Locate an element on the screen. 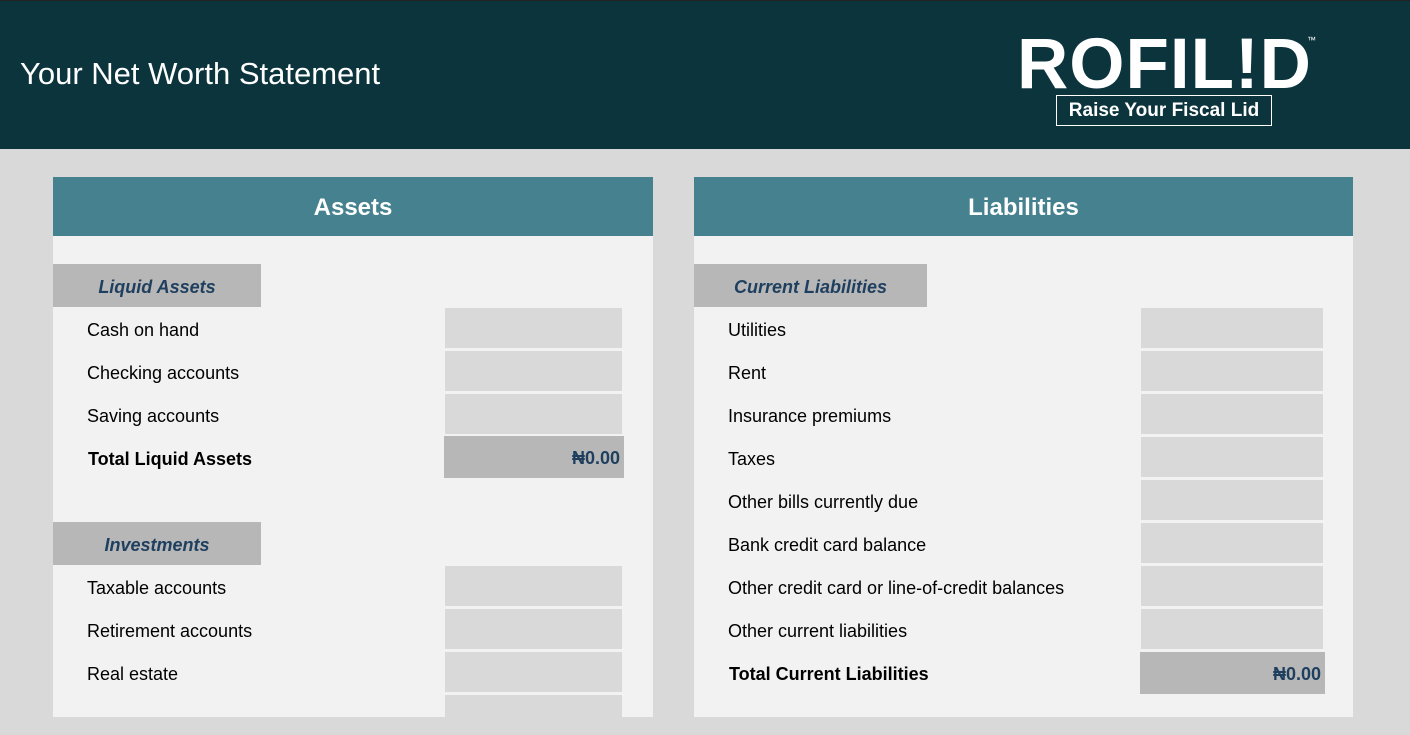  row-label-real-estate: Real estate is located at coordinates (133, 674).